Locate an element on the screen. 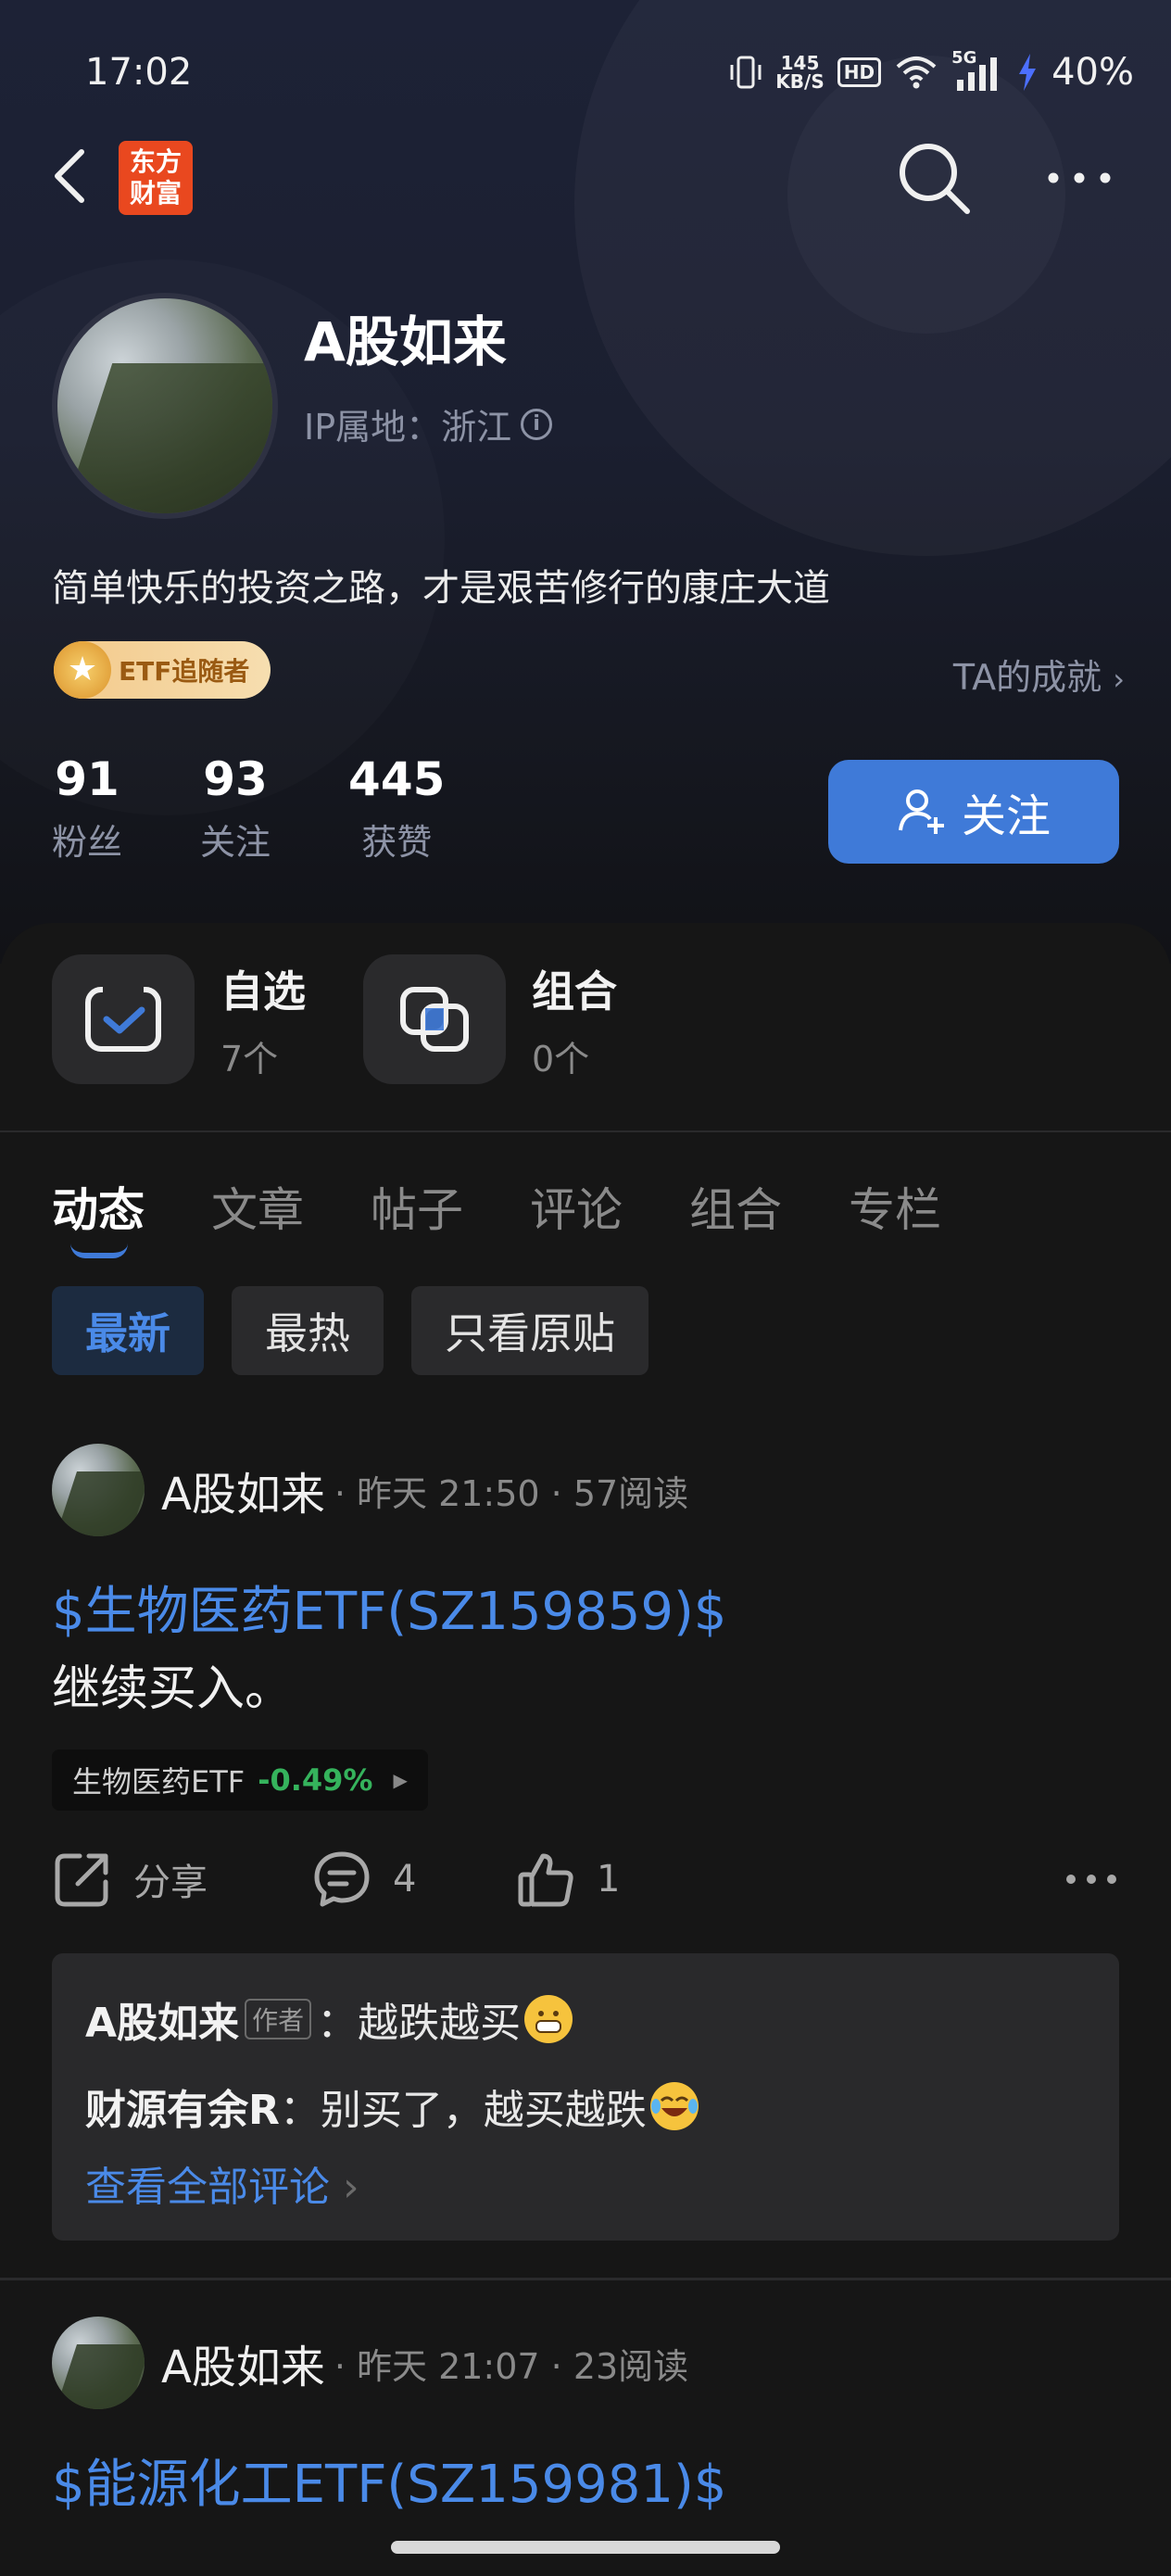 Image resolution: width=1171 pixels, height=2576 pixels. post-stock-link: $生物医药ETF(SZ159859)$ is located at coordinates (389, 1607).